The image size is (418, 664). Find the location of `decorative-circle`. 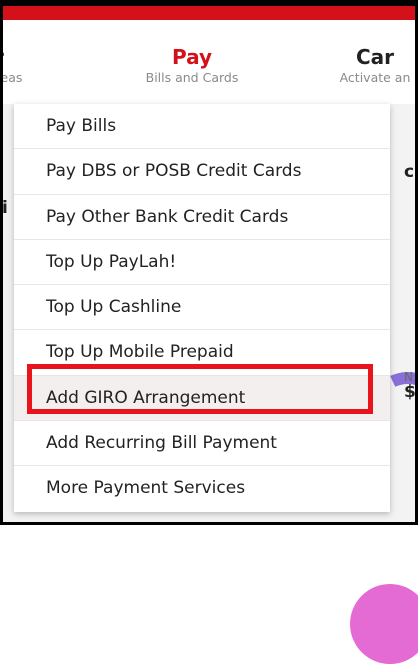

decorative-circle is located at coordinates (384, 624).